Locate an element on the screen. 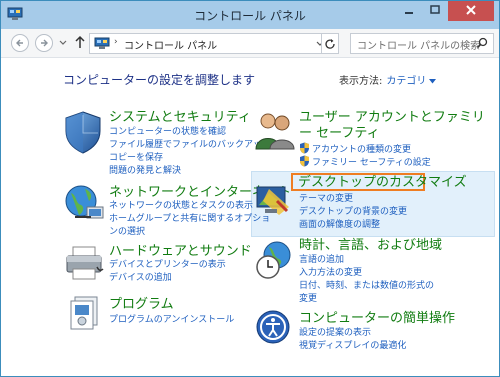 The image size is (500, 377). view-by-dropdown: カテゴリ is located at coordinates (406, 81).